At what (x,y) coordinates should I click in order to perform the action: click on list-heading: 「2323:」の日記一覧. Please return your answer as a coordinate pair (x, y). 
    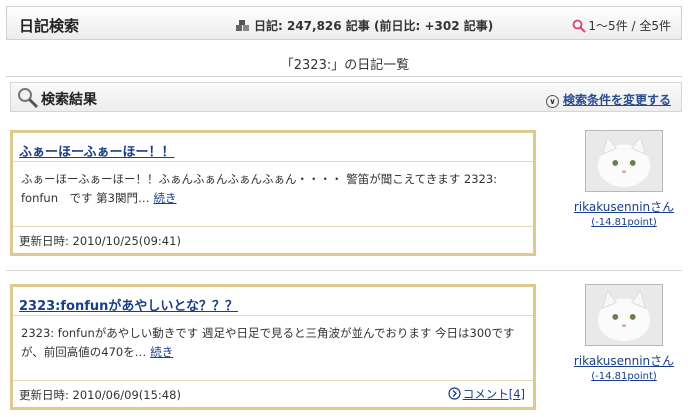
    Looking at the image, I should click on (345, 65).